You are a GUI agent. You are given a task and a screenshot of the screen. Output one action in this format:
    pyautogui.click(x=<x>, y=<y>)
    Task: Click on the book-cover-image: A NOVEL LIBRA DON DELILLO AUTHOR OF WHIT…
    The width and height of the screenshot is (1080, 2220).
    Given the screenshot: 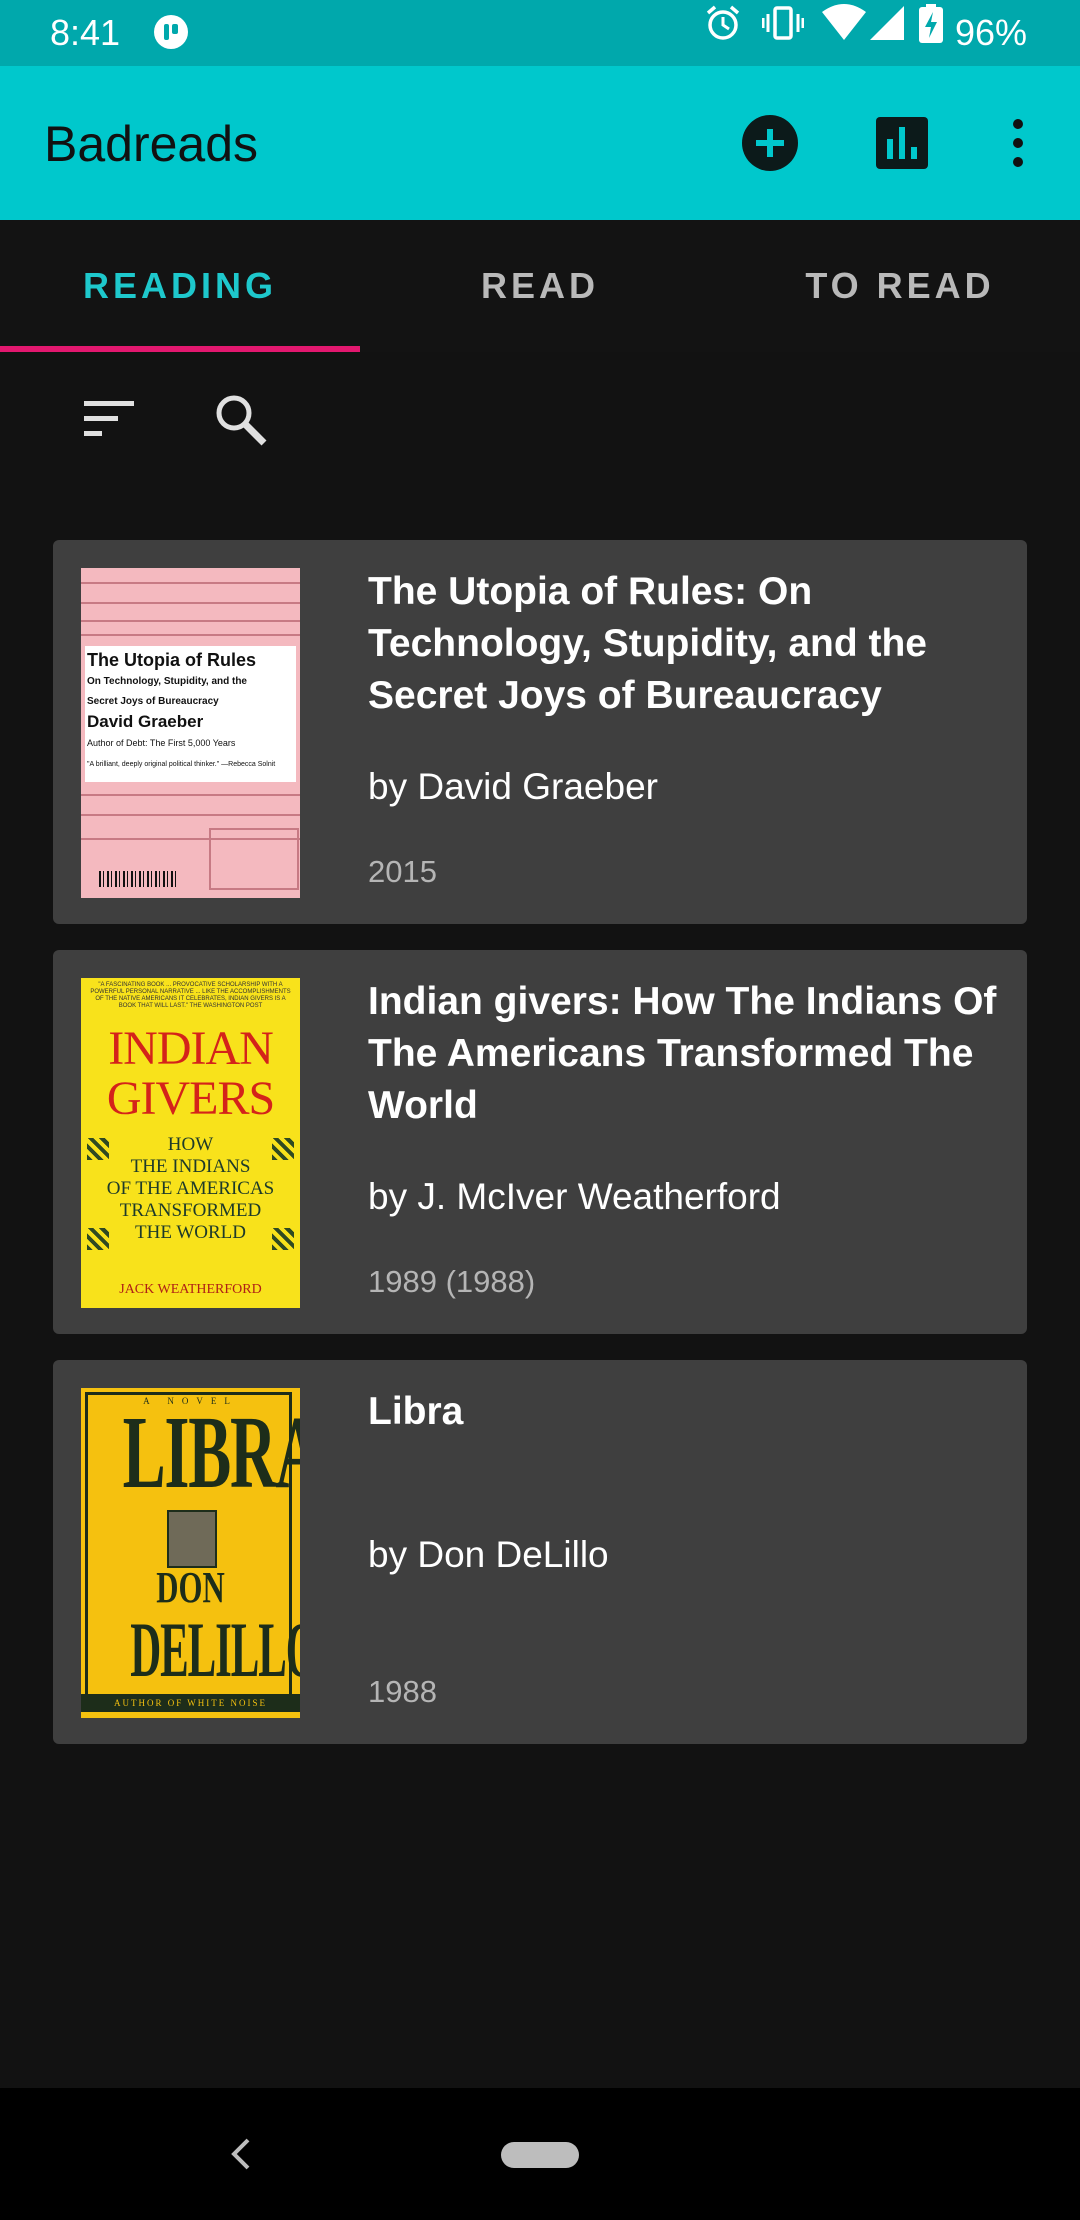 What is the action you would take?
    pyautogui.click(x=190, y=1553)
    